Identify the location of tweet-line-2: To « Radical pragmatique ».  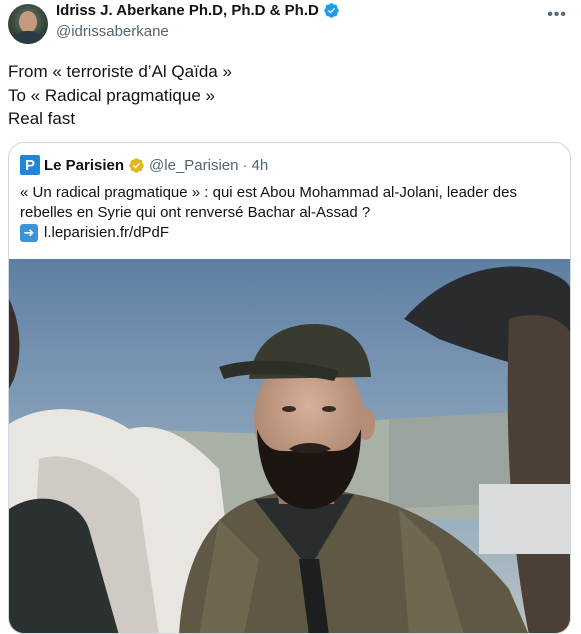
(111, 95).